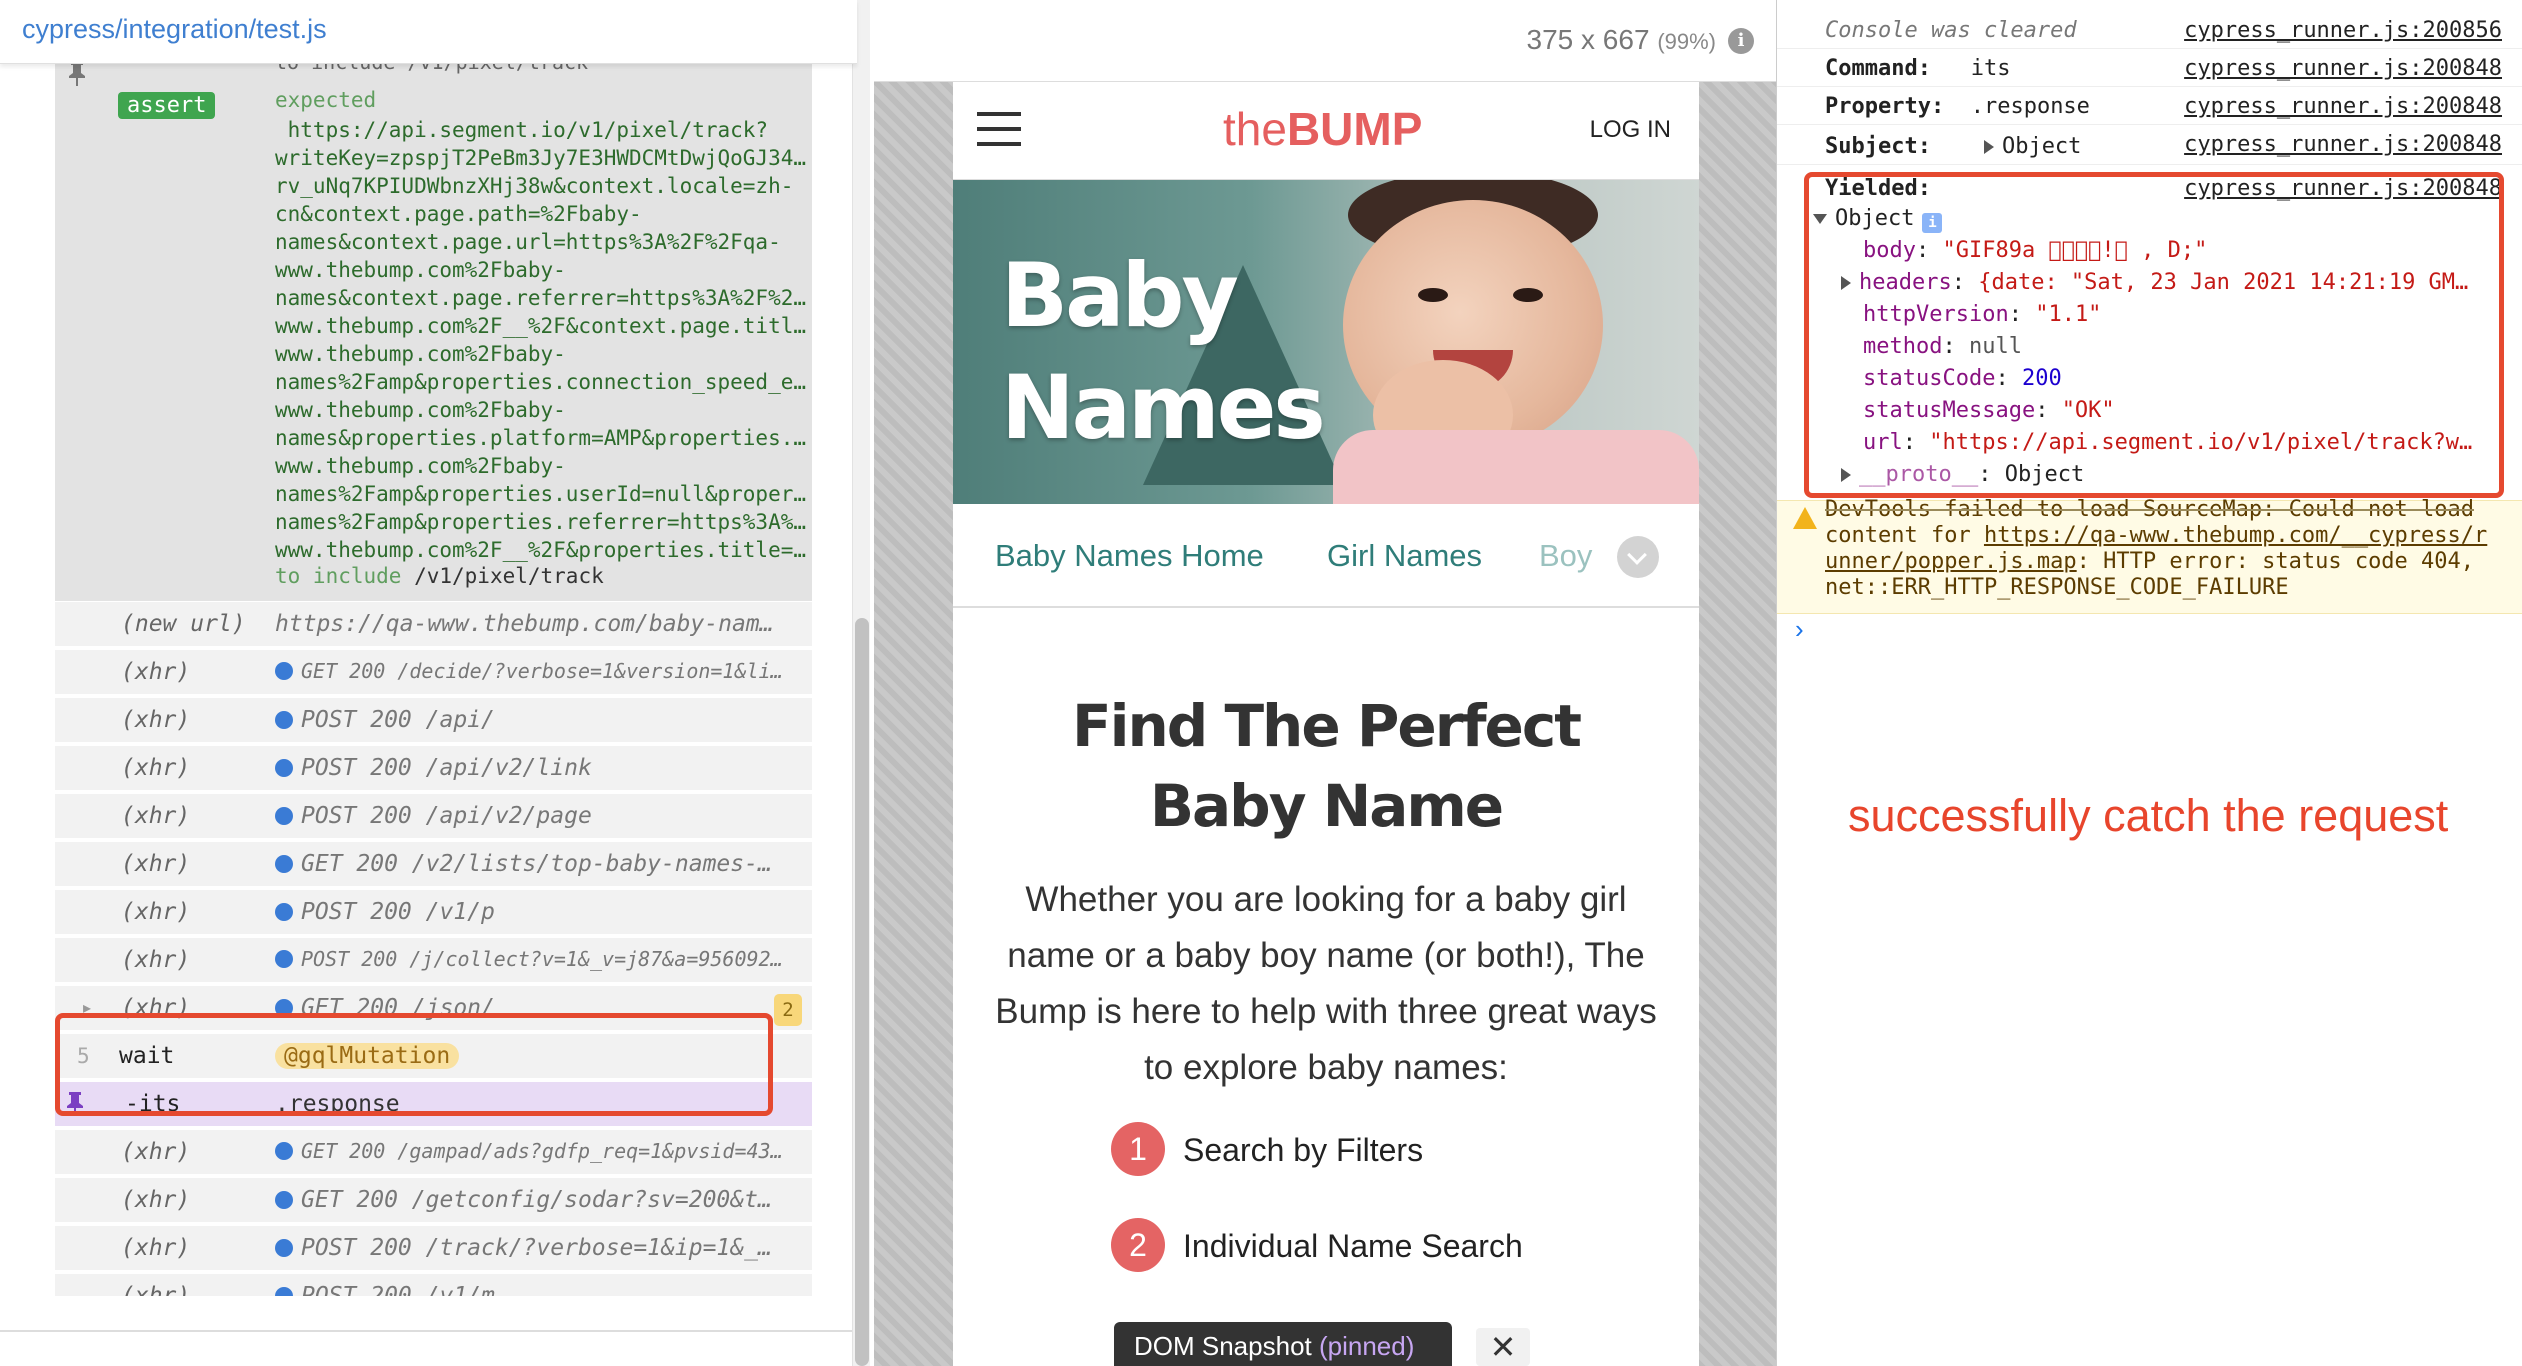 The height and width of the screenshot is (1366, 2522). Describe the element at coordinates (1503, 1347) in the screenshot. I see `close-snapshot-button: ✕` at that location.